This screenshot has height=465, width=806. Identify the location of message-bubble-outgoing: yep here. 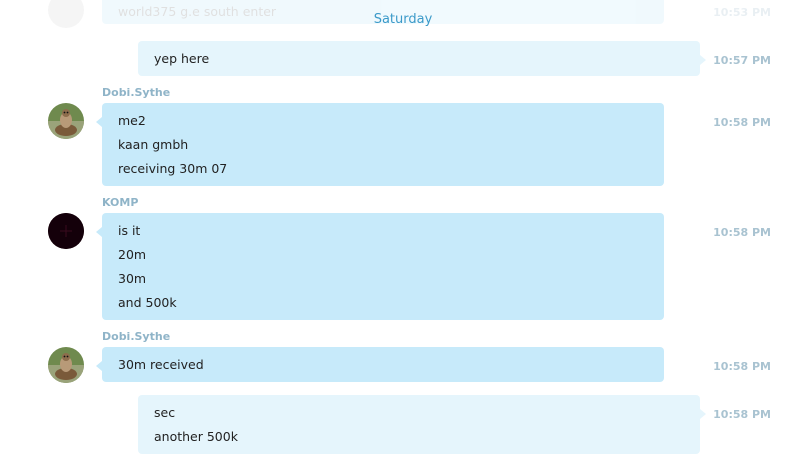
(422, 58).